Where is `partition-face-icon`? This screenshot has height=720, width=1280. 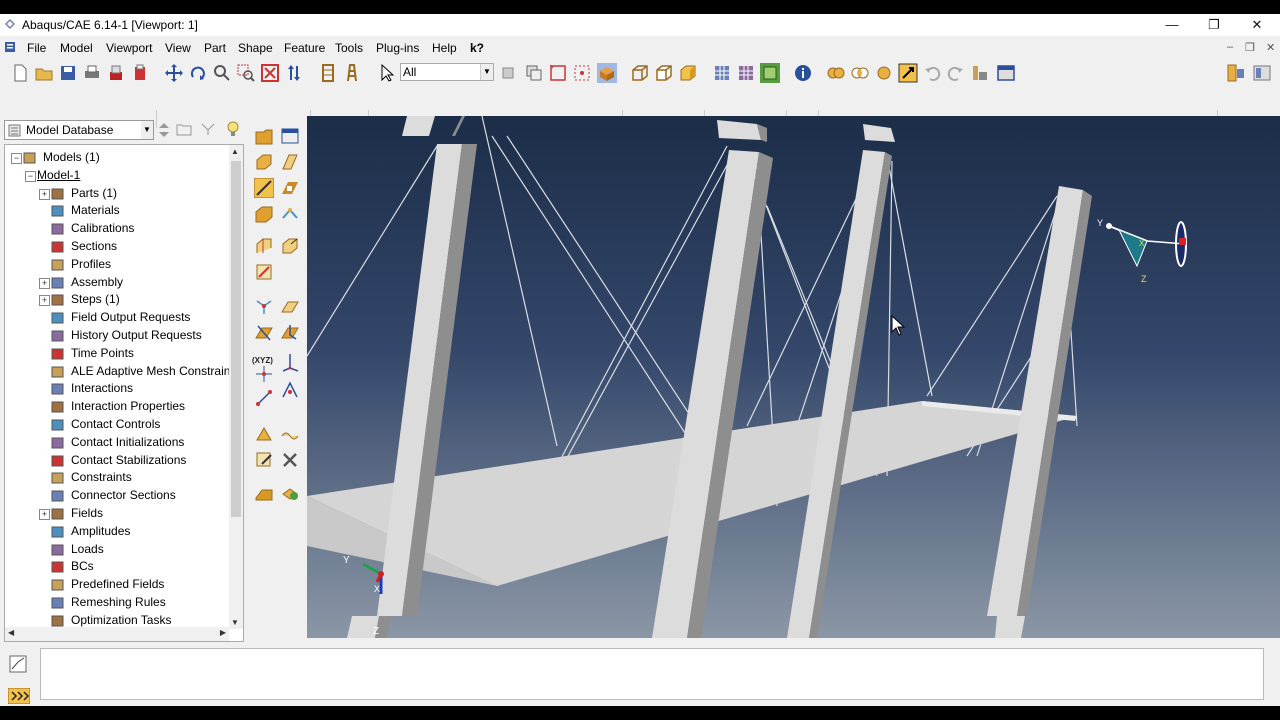
partition-face-icon is located at coordinates (264, 246).